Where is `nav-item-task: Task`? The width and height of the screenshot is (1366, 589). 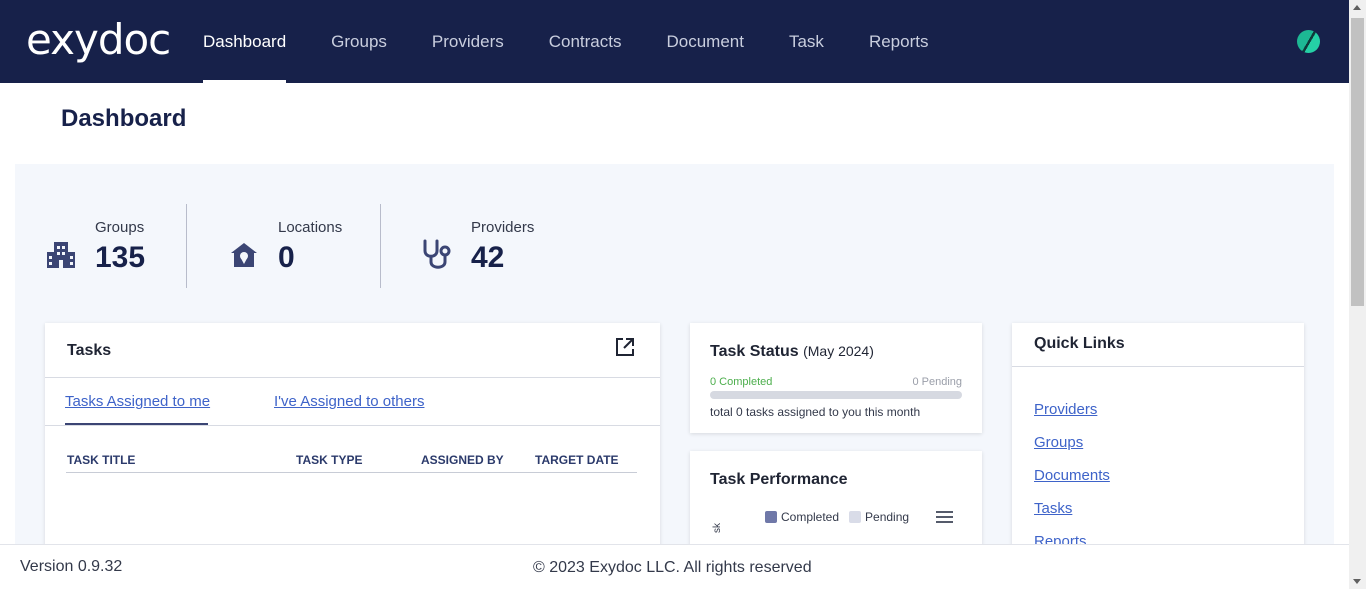
nav-item-task: Task is located at coordinates (806, 41).